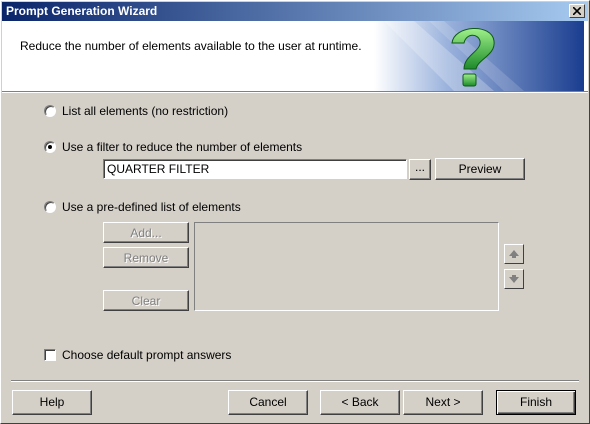  I want to click on back-button: < Back, so click(360, 402).